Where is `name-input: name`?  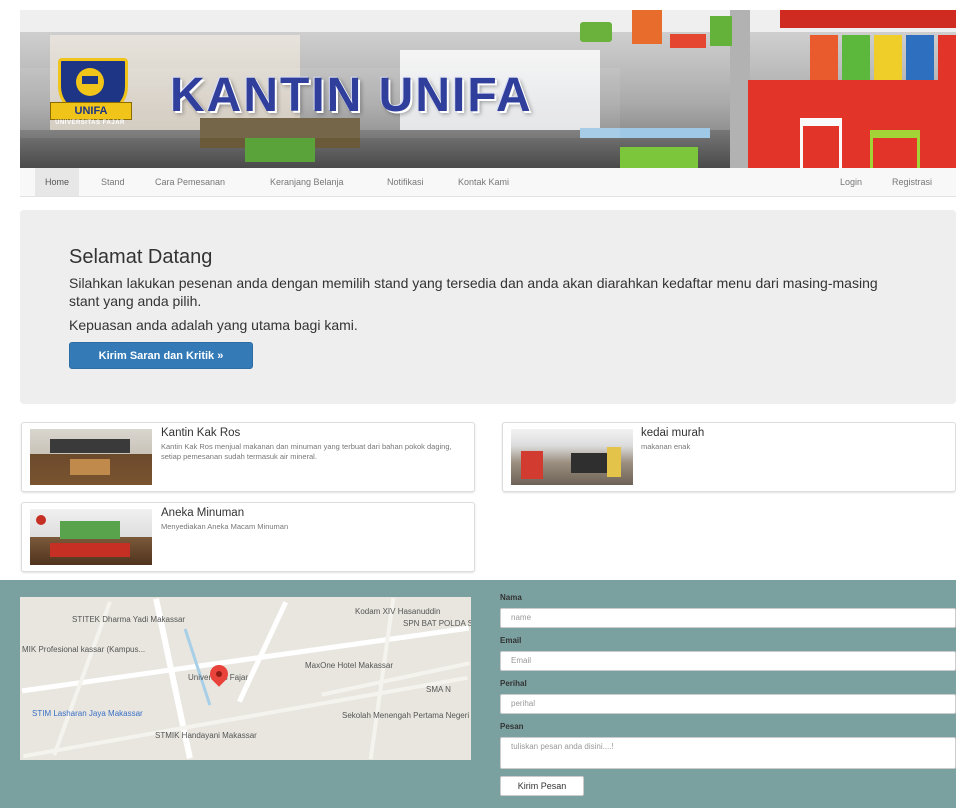
name-input: name is located at coordinates (728, 618).